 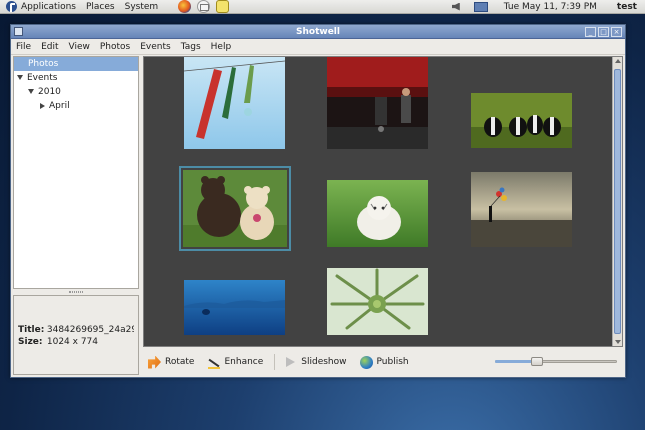 What do you see at coordinates (214, 362) in the screenshot?
I see `magic-wand-icon` at bounding box center [214, 362].